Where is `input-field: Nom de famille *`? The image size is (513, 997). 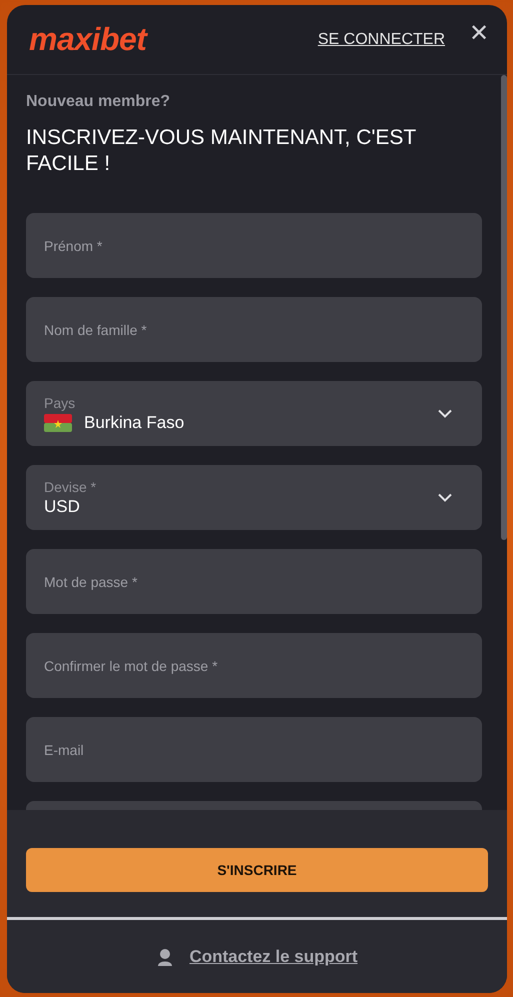
input-field: Nom de famille * is located at coordinates (254, 329).